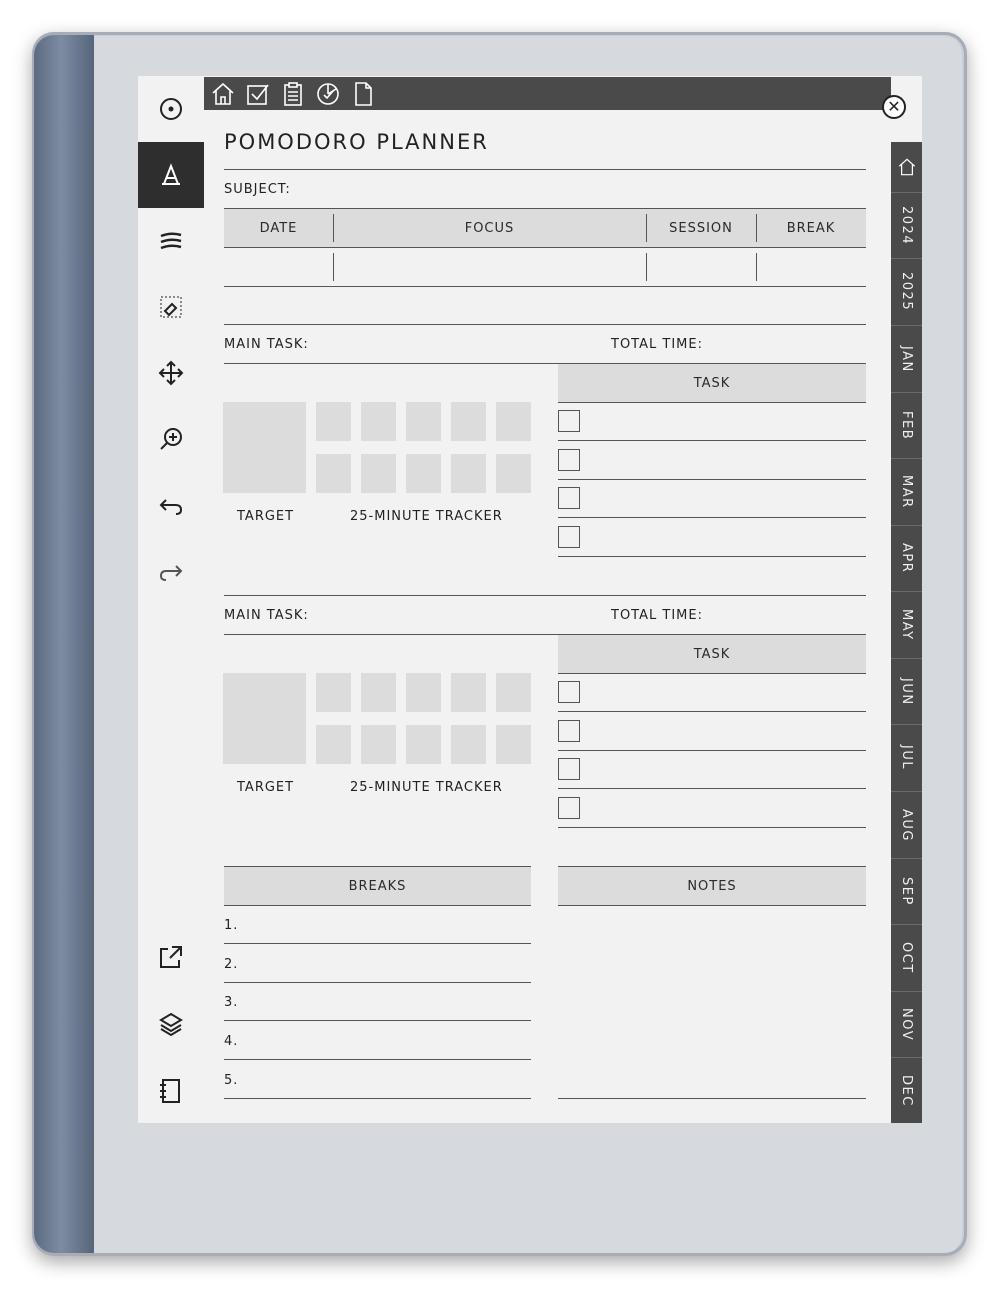 The width and height of the screenshot is (1000, 1290). I want to click on top-nav-bar, so click(547, 93).